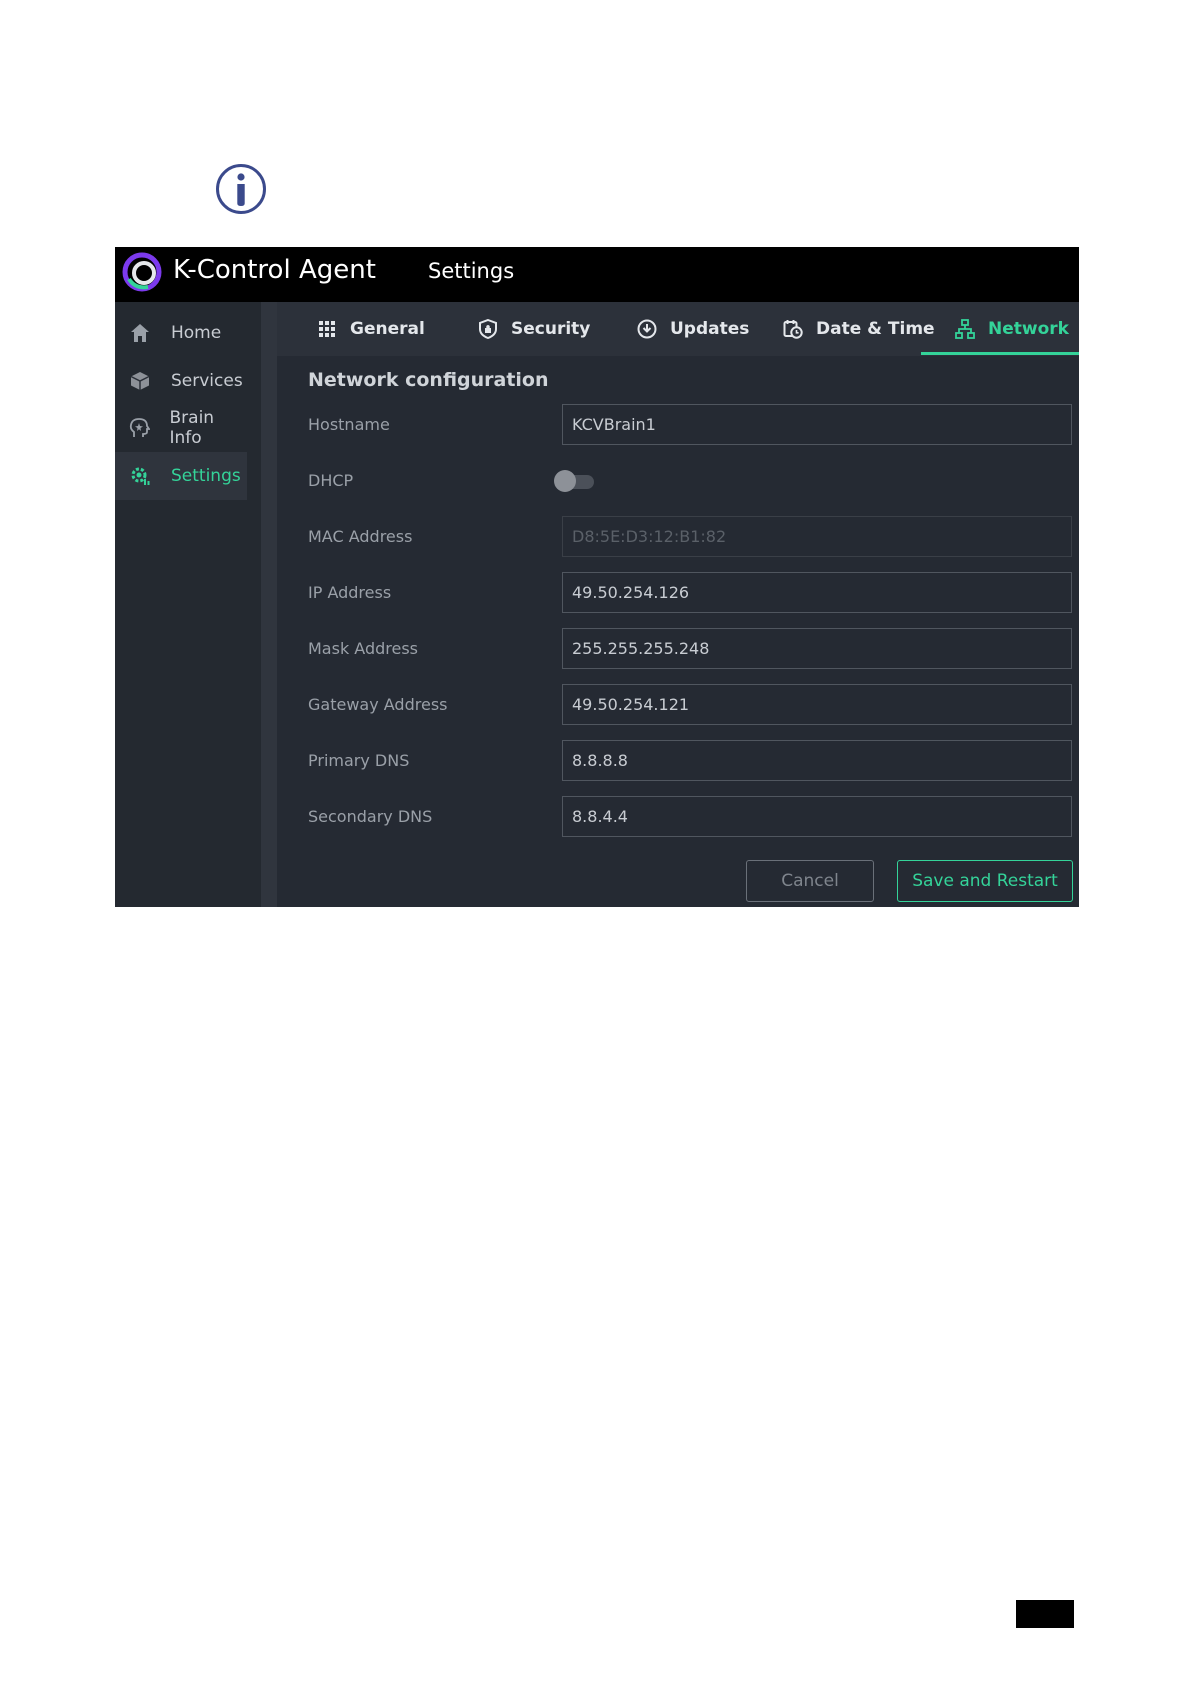  What do you see at coordinates (817, 536) in the screenshot?
I see `mac-address-input` at bounding box center [817, 536].